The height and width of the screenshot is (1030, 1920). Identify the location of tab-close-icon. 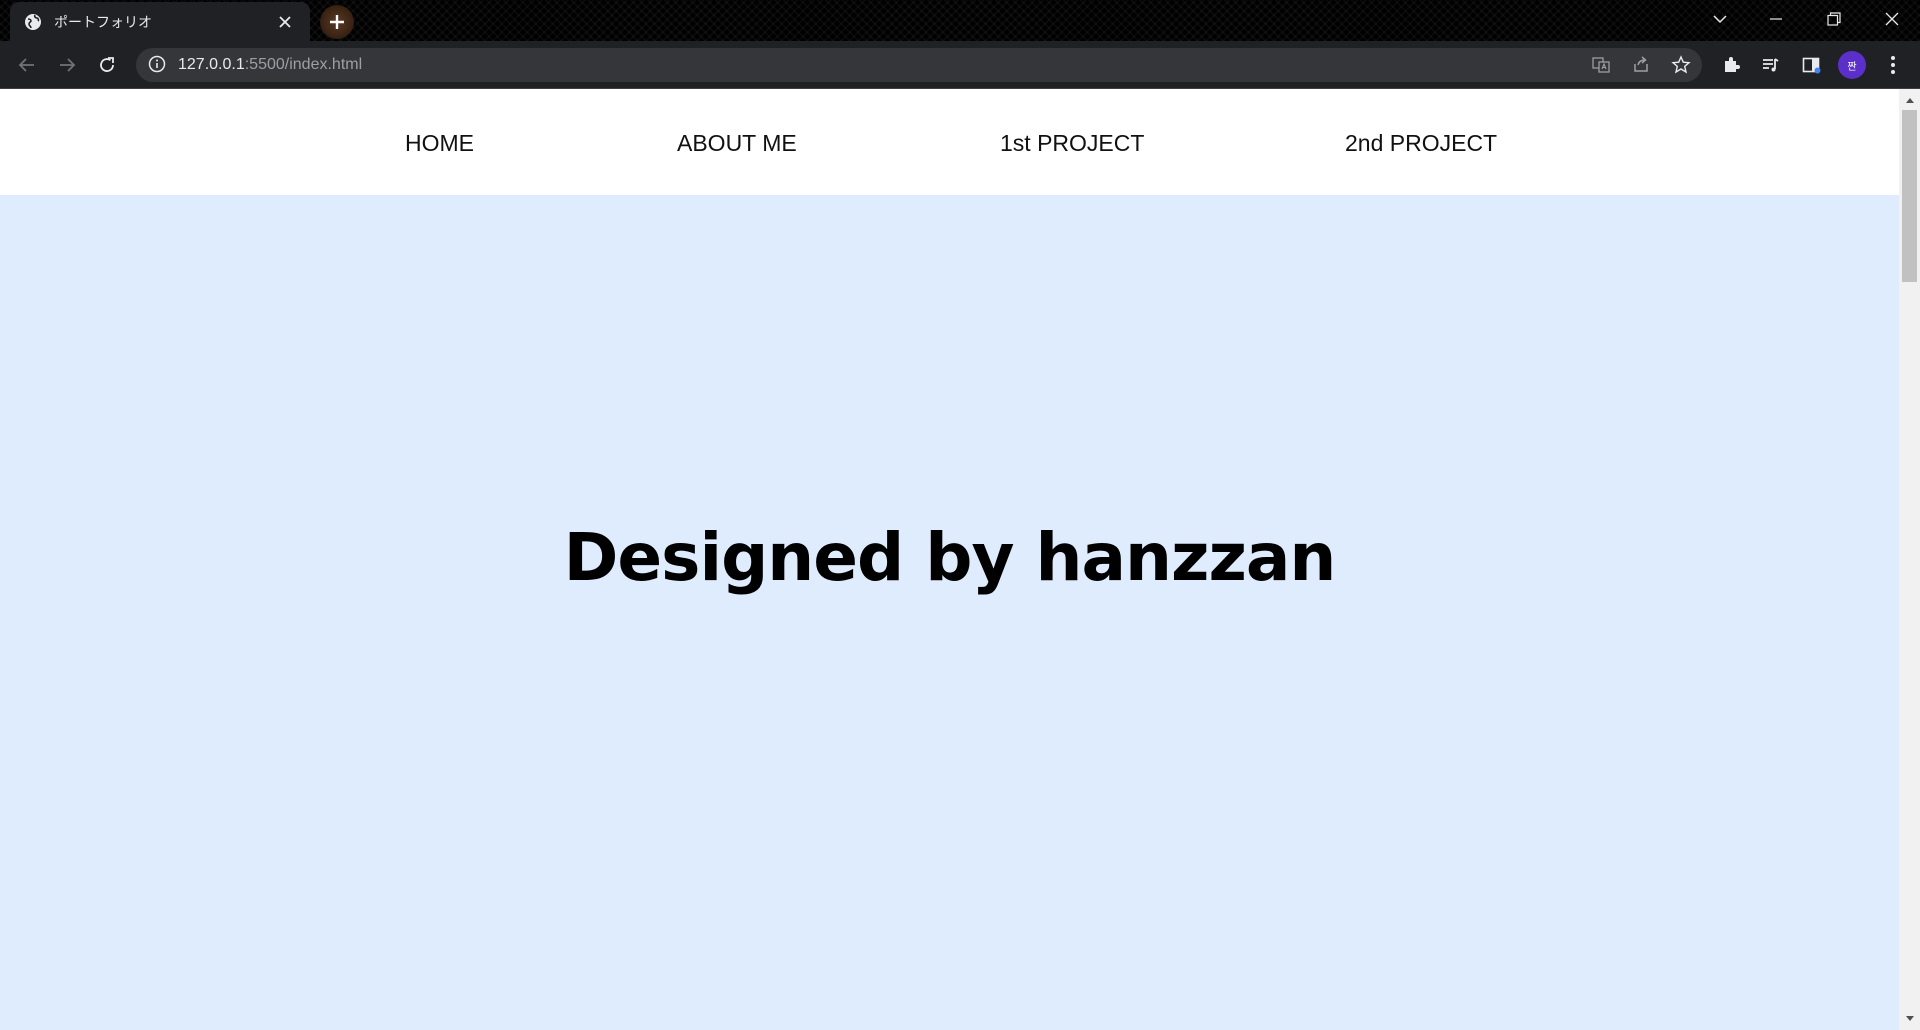
(285, 22).